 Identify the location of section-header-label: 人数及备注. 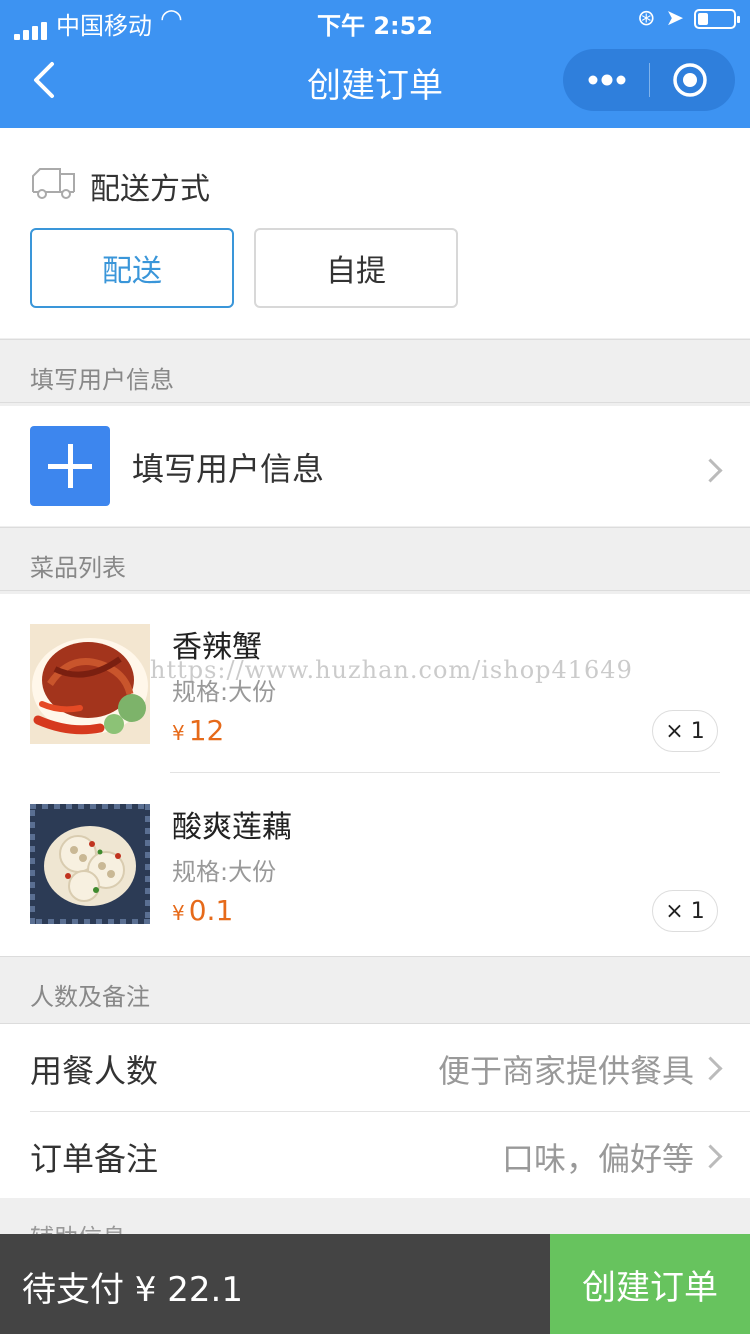
(90, 997).